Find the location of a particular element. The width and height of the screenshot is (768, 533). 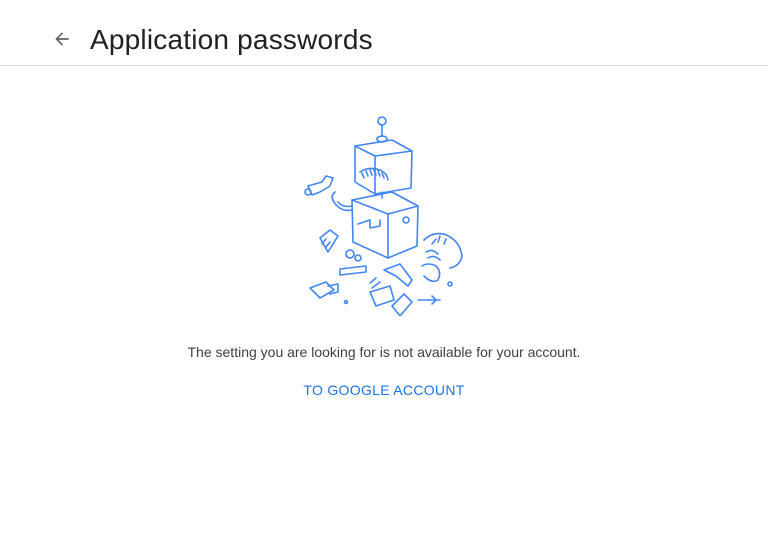

arrow-back-icon is located at coordinates (62, 39).